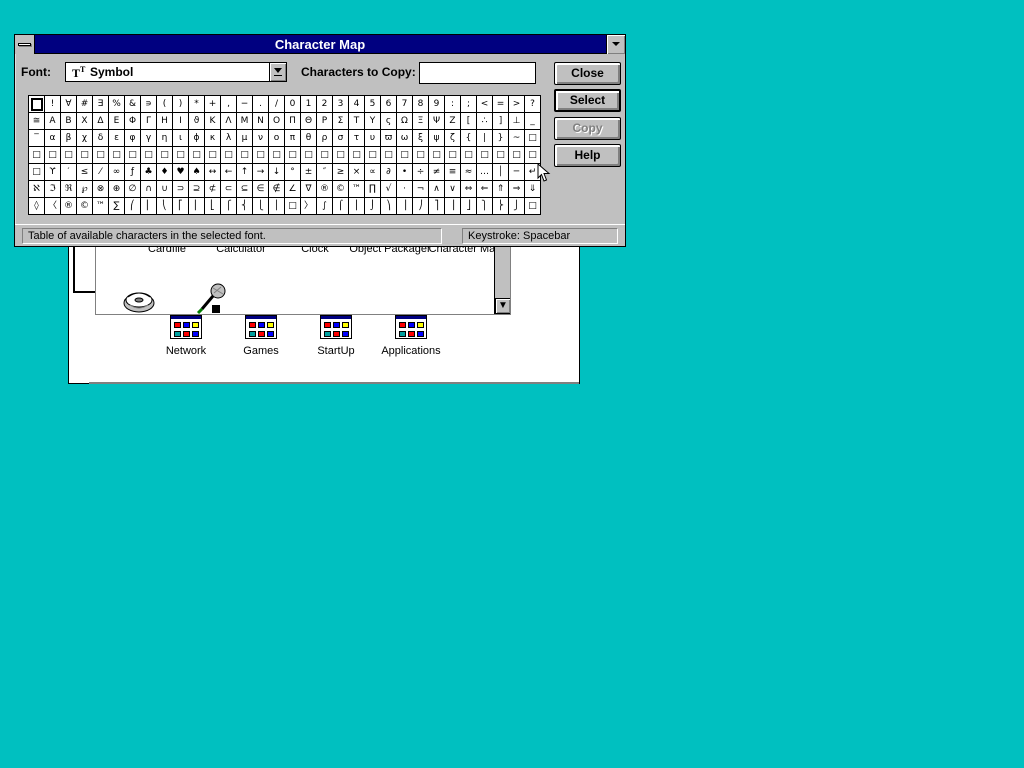  I want to click on character-cell: Χ, so click(85, 121).